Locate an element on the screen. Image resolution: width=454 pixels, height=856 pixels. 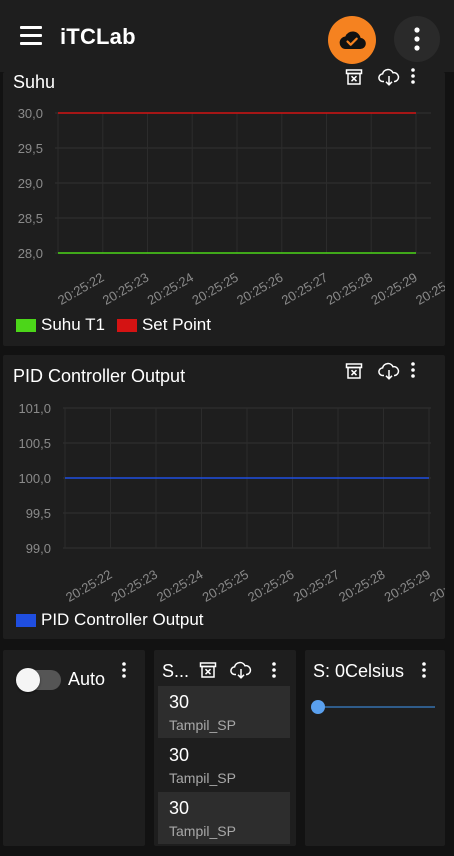
y-tick-label: 29,5 is located at coordinates (30, 148).